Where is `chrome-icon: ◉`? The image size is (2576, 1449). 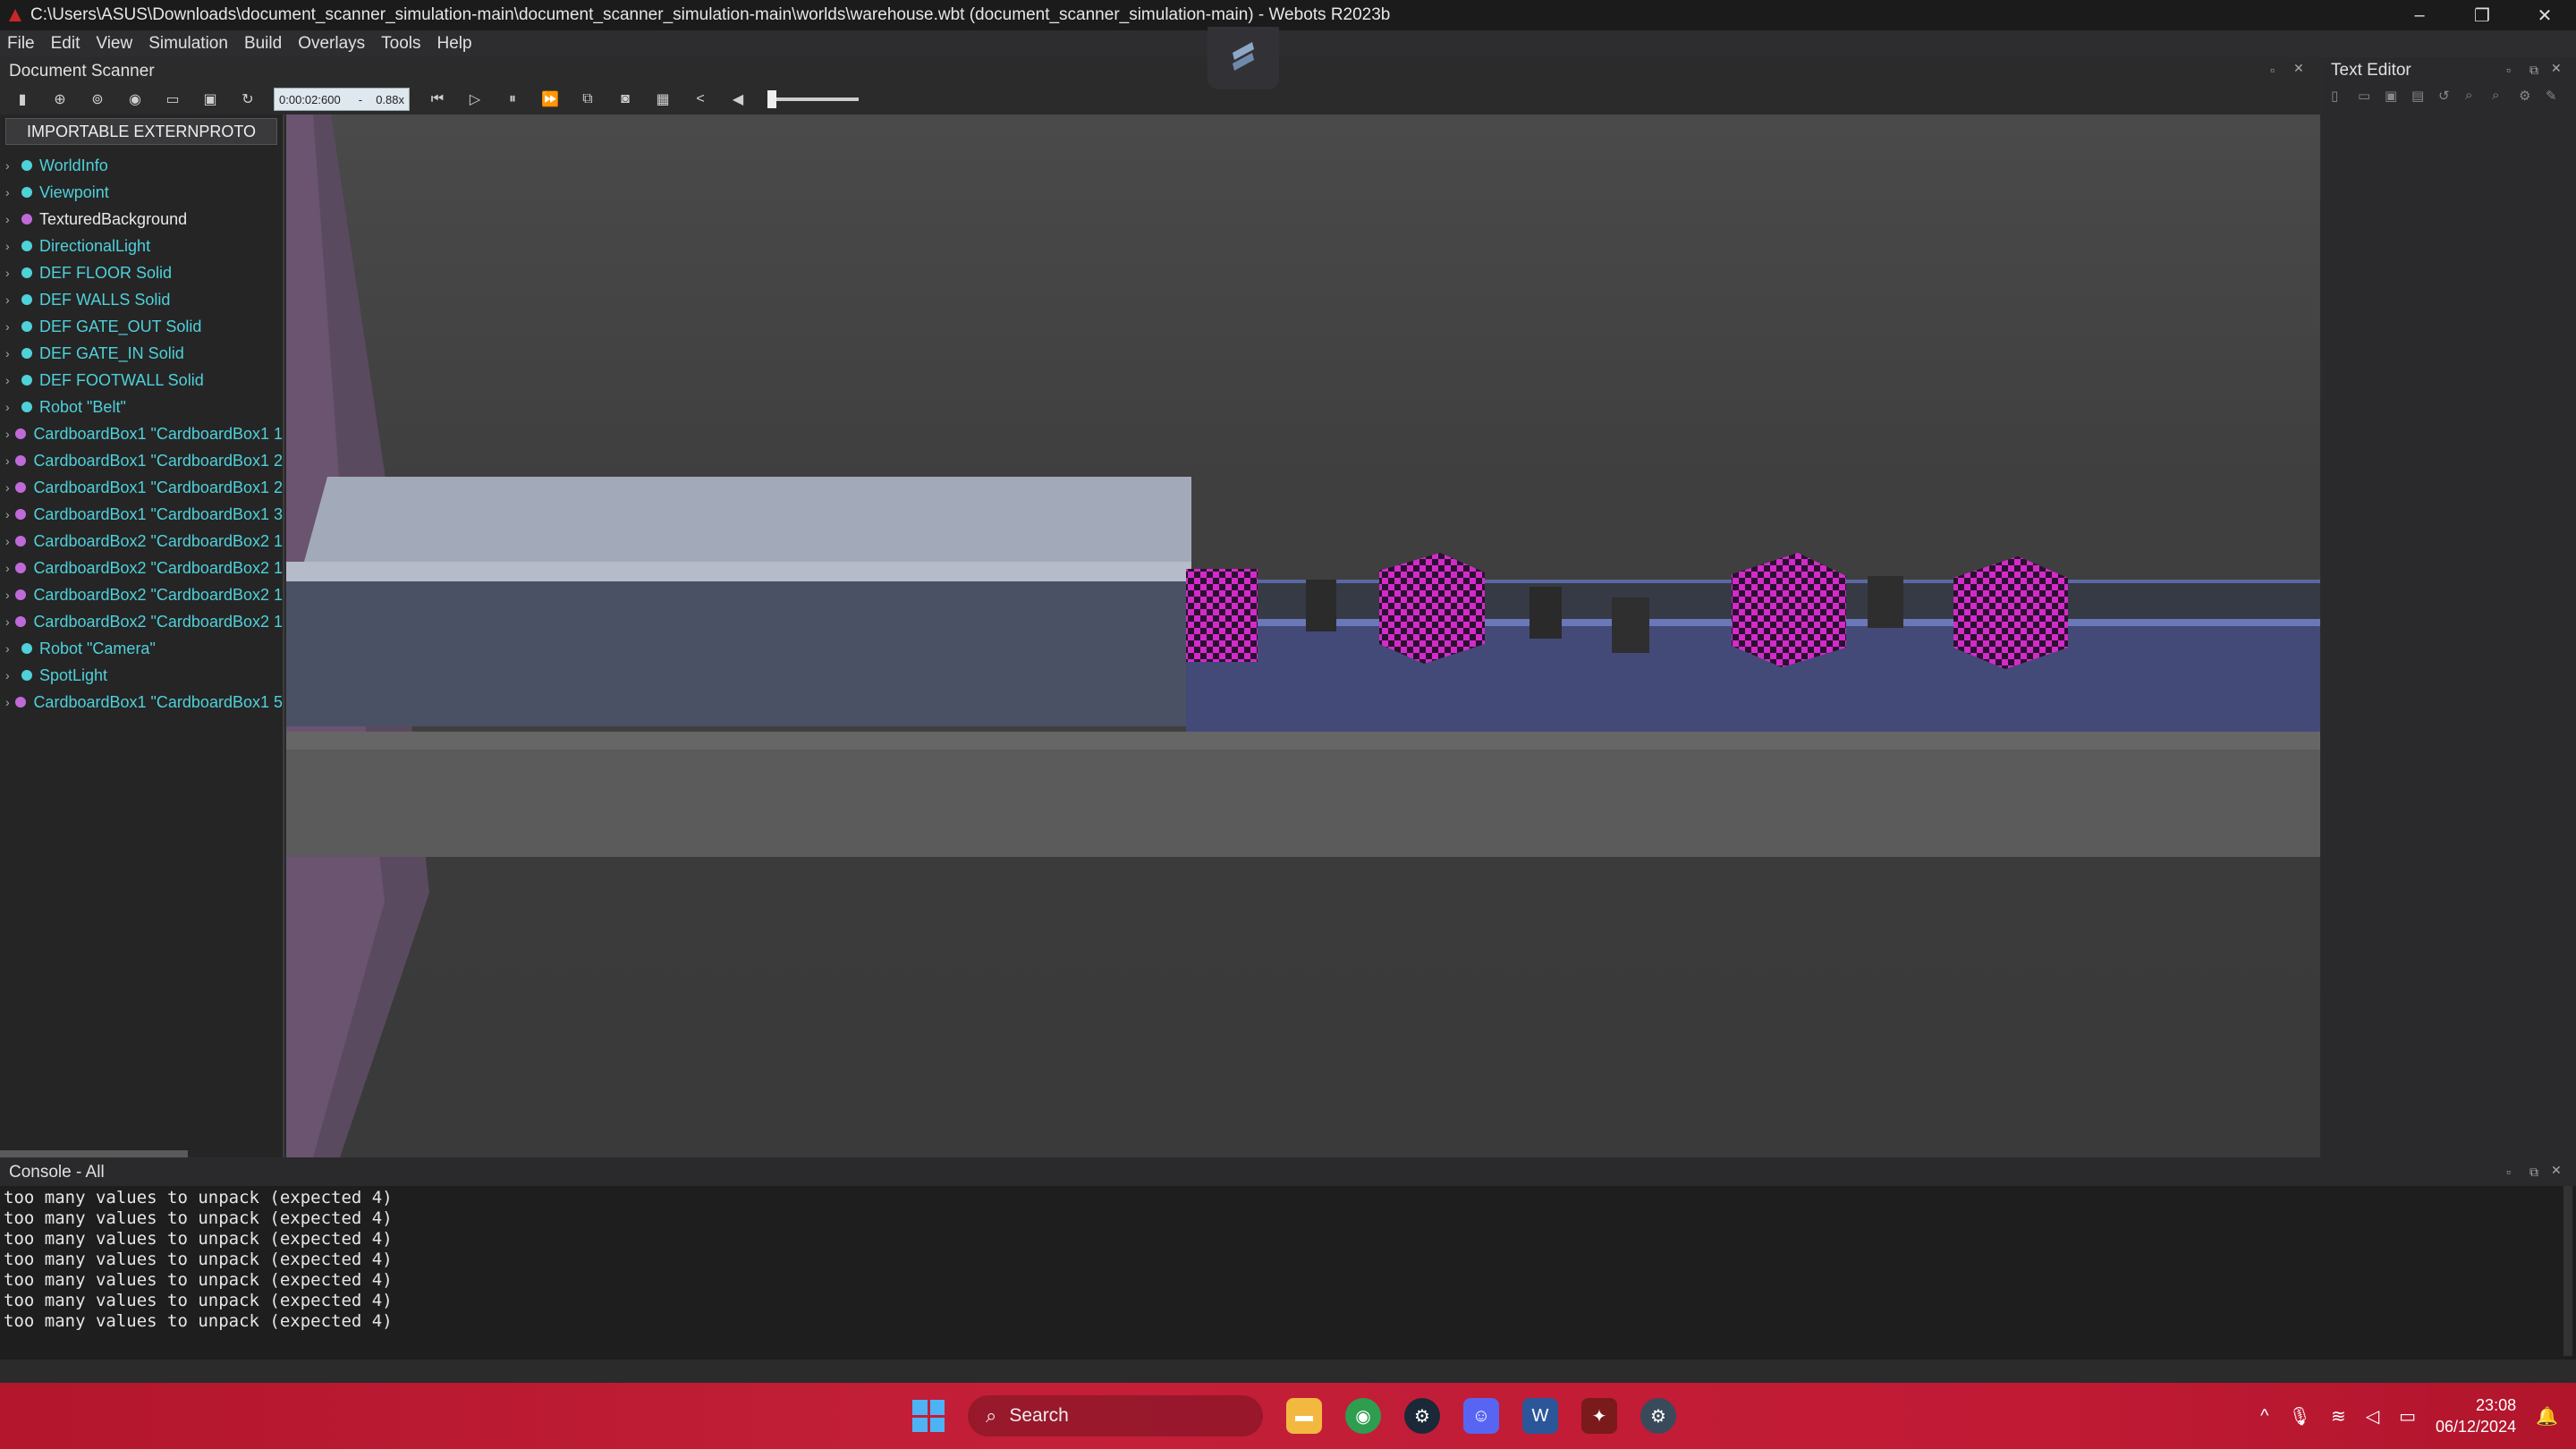 chrome-icon: ◉ is located at coordinates (1363, 1416).